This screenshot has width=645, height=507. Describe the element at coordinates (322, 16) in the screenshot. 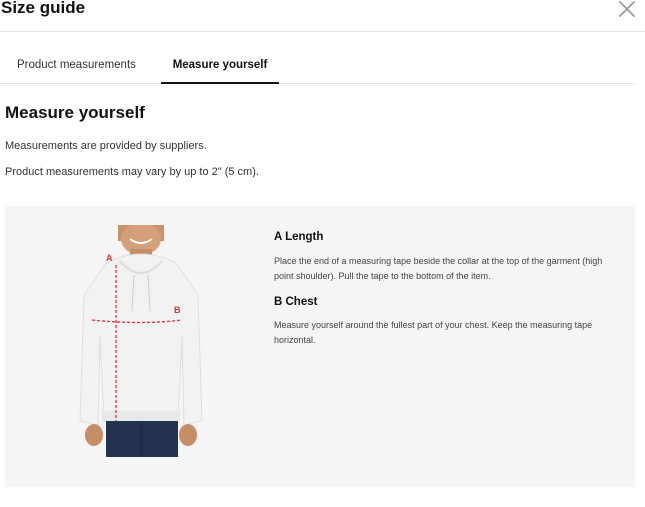

I see `modal-header: Size guide` at that location.